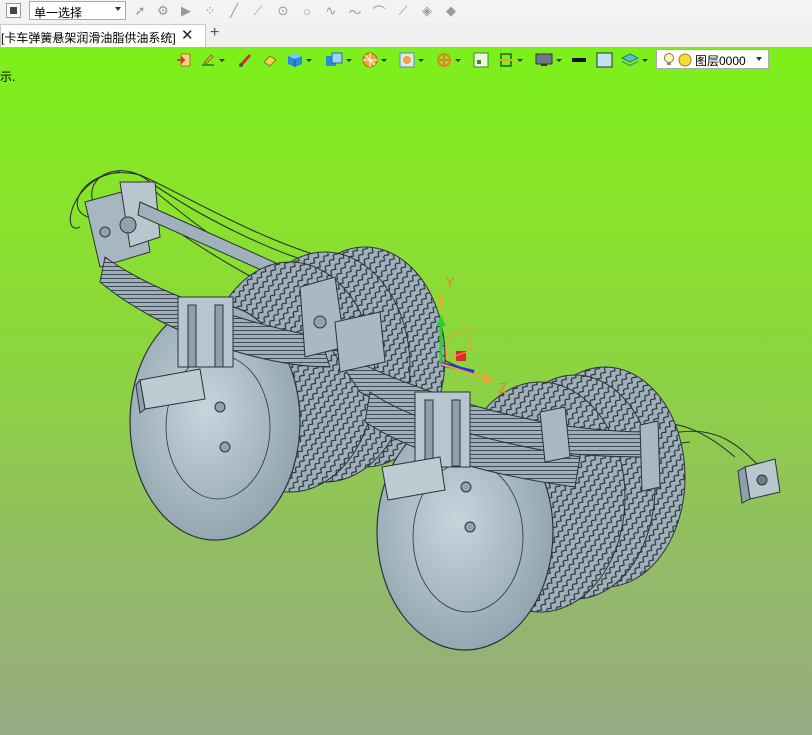 This screenshot has height=735, width=812. What do you see at coordinates (451, 11) in the screenshot?
I see `layers-3d-icon: ◆` at bounding box center [451, 11].